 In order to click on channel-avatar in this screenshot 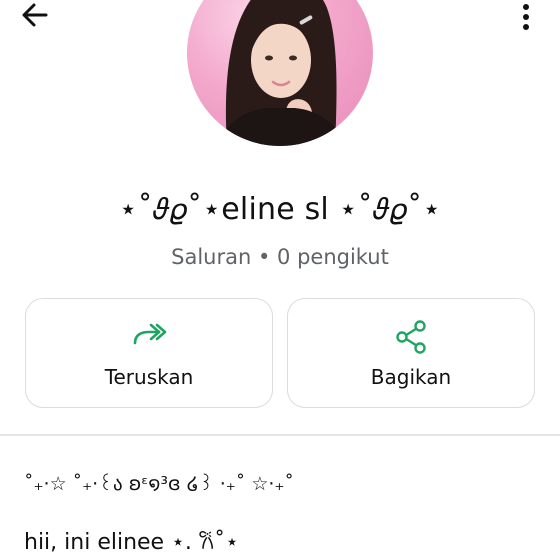, I will do `click(280, 73)`.